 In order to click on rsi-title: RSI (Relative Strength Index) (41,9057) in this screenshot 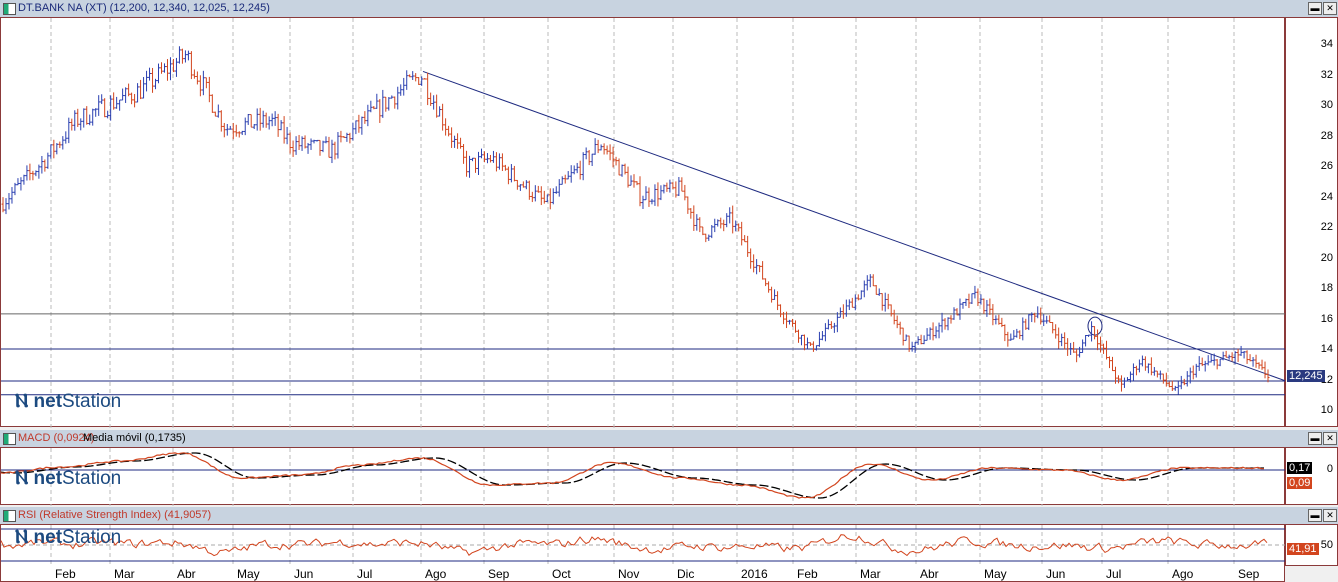, I will do `click(115, 515)`.